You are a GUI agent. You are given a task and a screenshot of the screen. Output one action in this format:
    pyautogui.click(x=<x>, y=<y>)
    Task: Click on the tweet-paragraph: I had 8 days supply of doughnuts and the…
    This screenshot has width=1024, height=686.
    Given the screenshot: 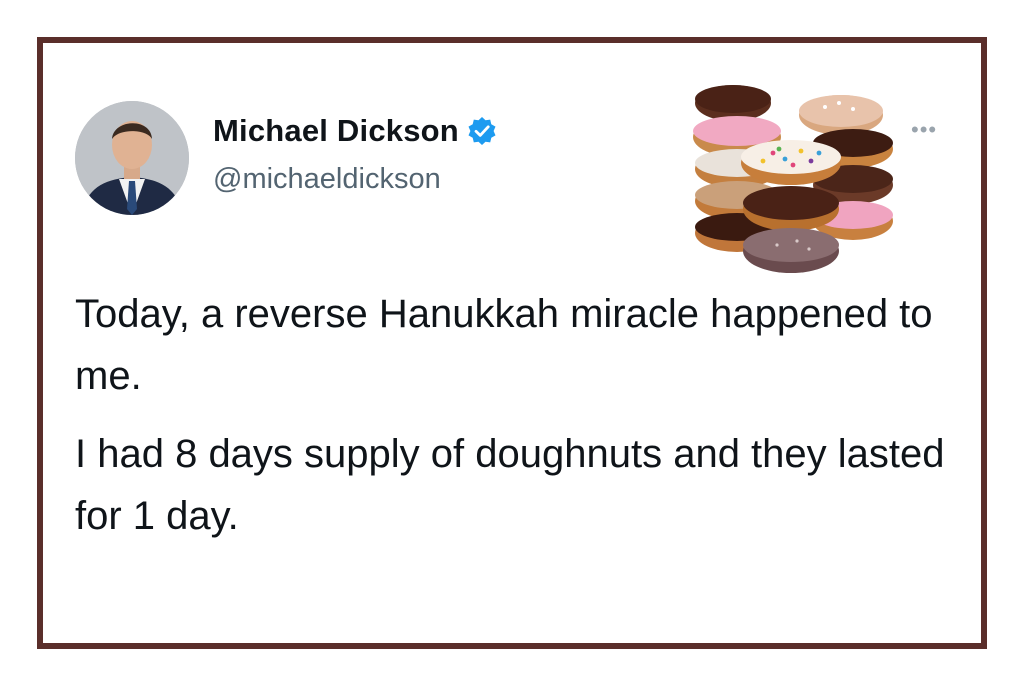 What is the action you would take?
    pyautogui.click(x=510, y=485)
    